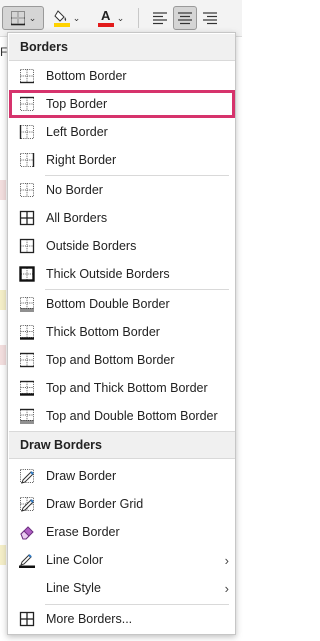 Image resolution: width=320 pixels, height=641 pixels. Describe the element at coordinates (61, 445) in the screenshot. I see `menu-header-draw-borders: Draw Borders` at that location.